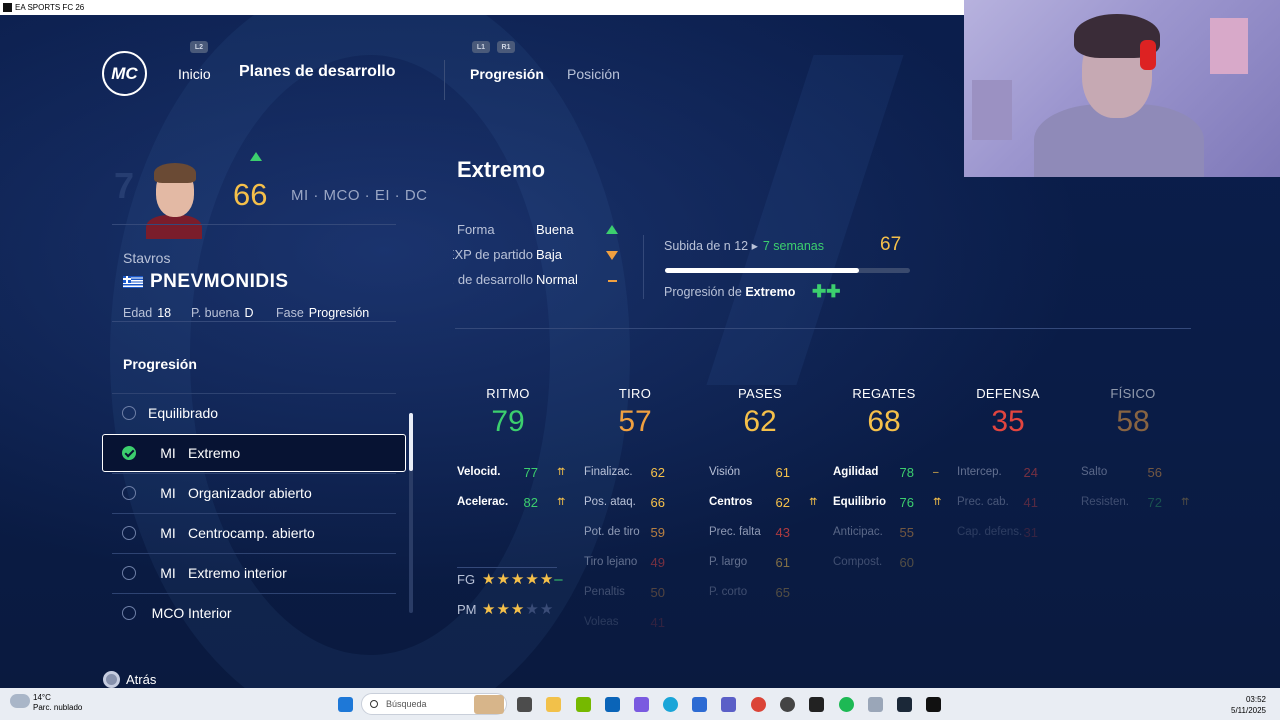 The height and width of the screenshot is (720, 1280). I want to click on role-item: MI Extremo, so click(254, 453).